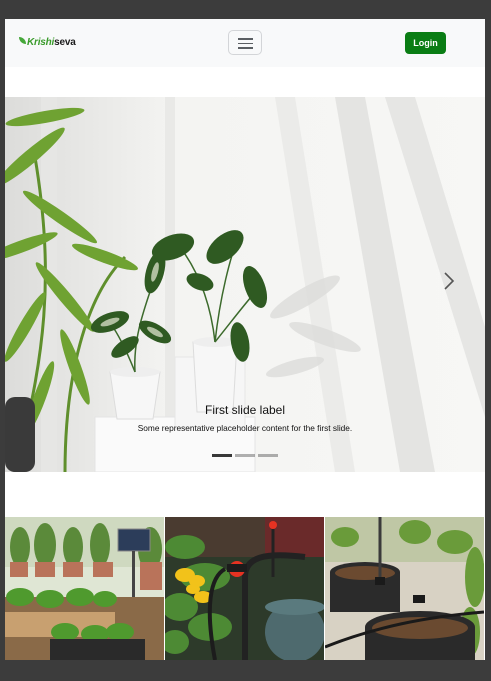 The image size is (491, 681). What do you see at coordinates (449, 281) in the screenshot?
I see `chevron-right-icon` at bounding box center [449, 281].